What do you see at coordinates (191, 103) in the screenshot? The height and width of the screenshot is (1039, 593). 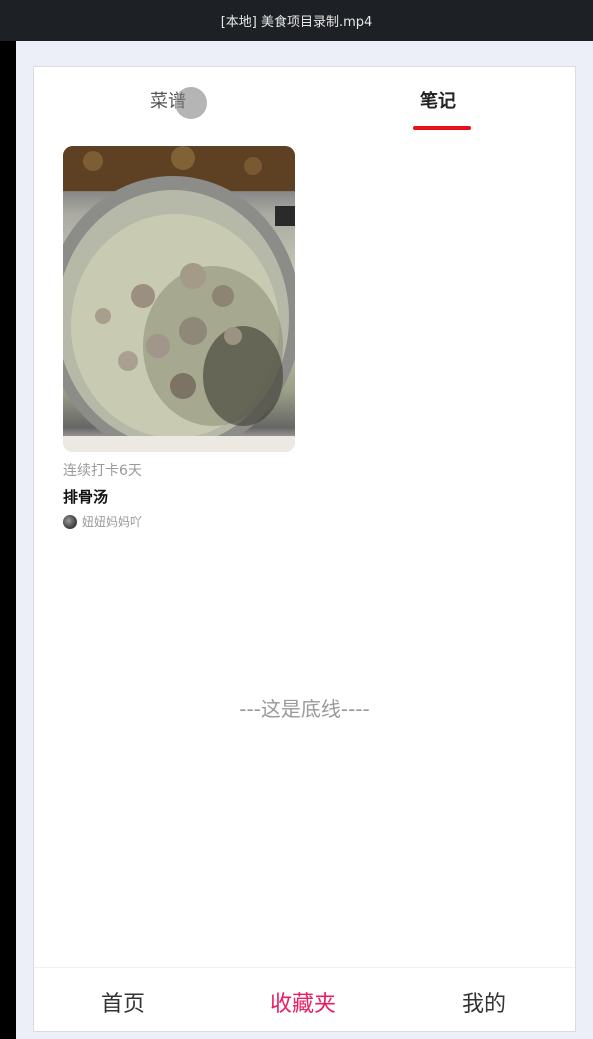 I see `touch-indicator` at bounding box center [191, 103].